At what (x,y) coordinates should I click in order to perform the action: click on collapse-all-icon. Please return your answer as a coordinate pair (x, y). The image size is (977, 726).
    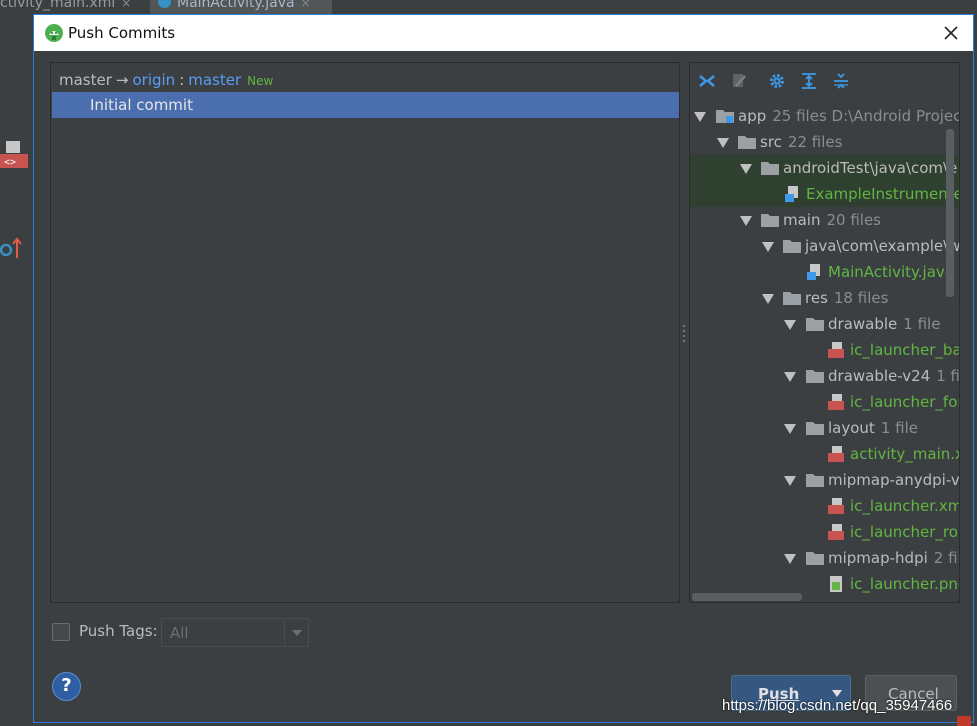
    Looking at the image, I should click on (841, 81).